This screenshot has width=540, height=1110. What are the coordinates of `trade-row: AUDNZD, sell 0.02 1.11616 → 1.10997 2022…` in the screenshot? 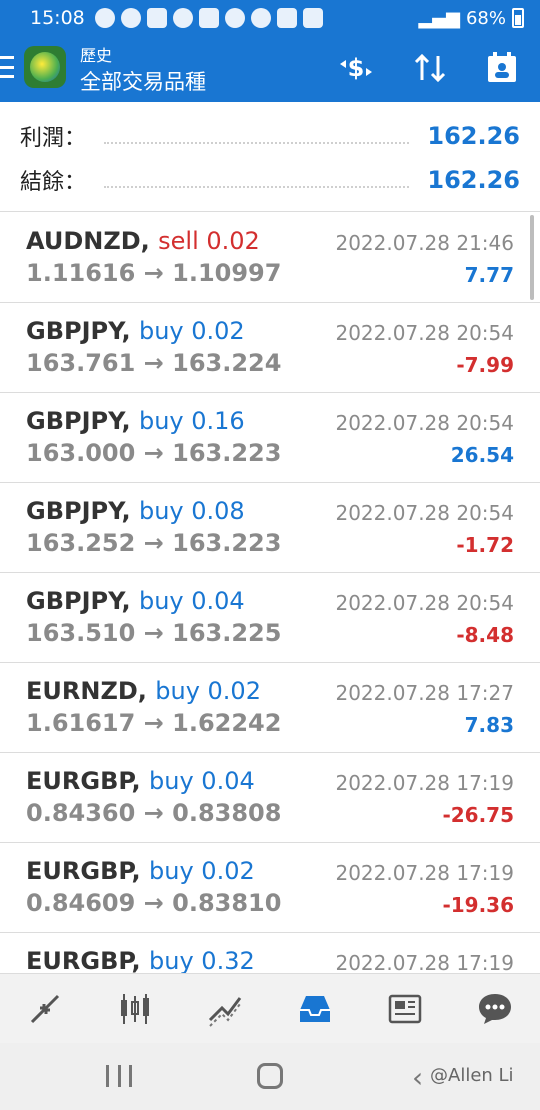 It's located at (270, 258).